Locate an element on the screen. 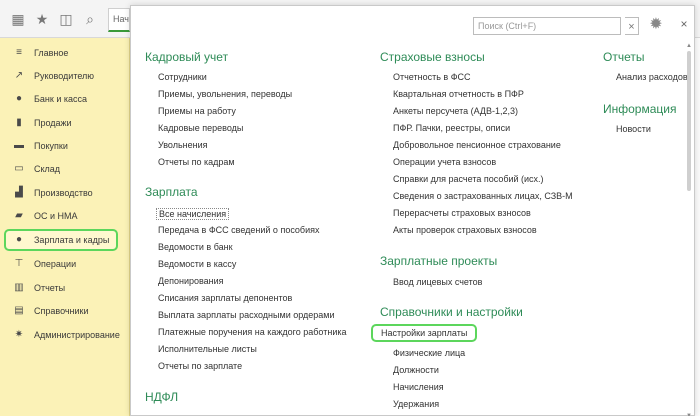  menu-icon: ≡ is located at coordinates (19, 52).